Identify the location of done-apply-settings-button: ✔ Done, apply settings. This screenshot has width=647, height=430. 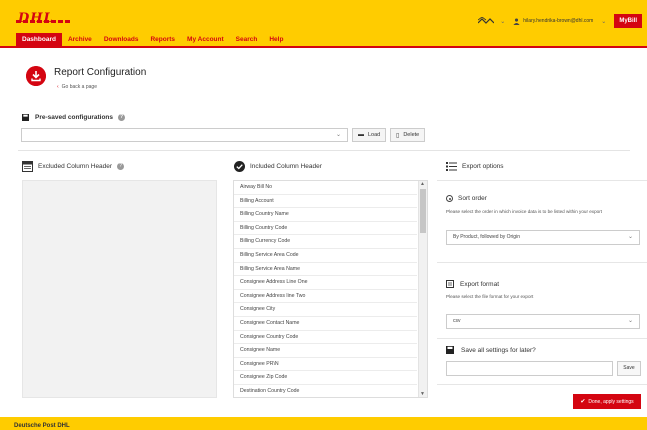
(607, 401).